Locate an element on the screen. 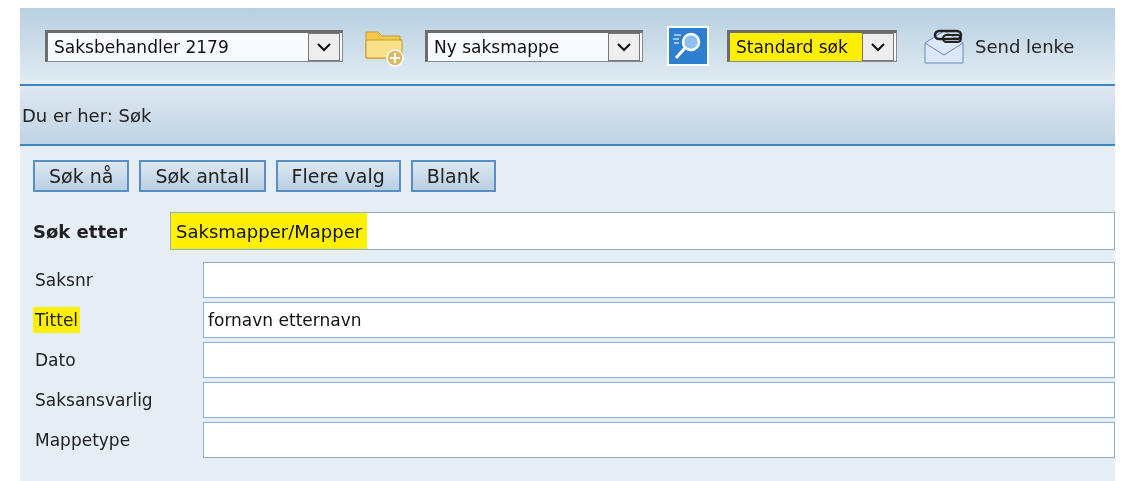 This screenshot has width=1127, height=481. field-label: Mappetype is located at coordinates (83, 440).